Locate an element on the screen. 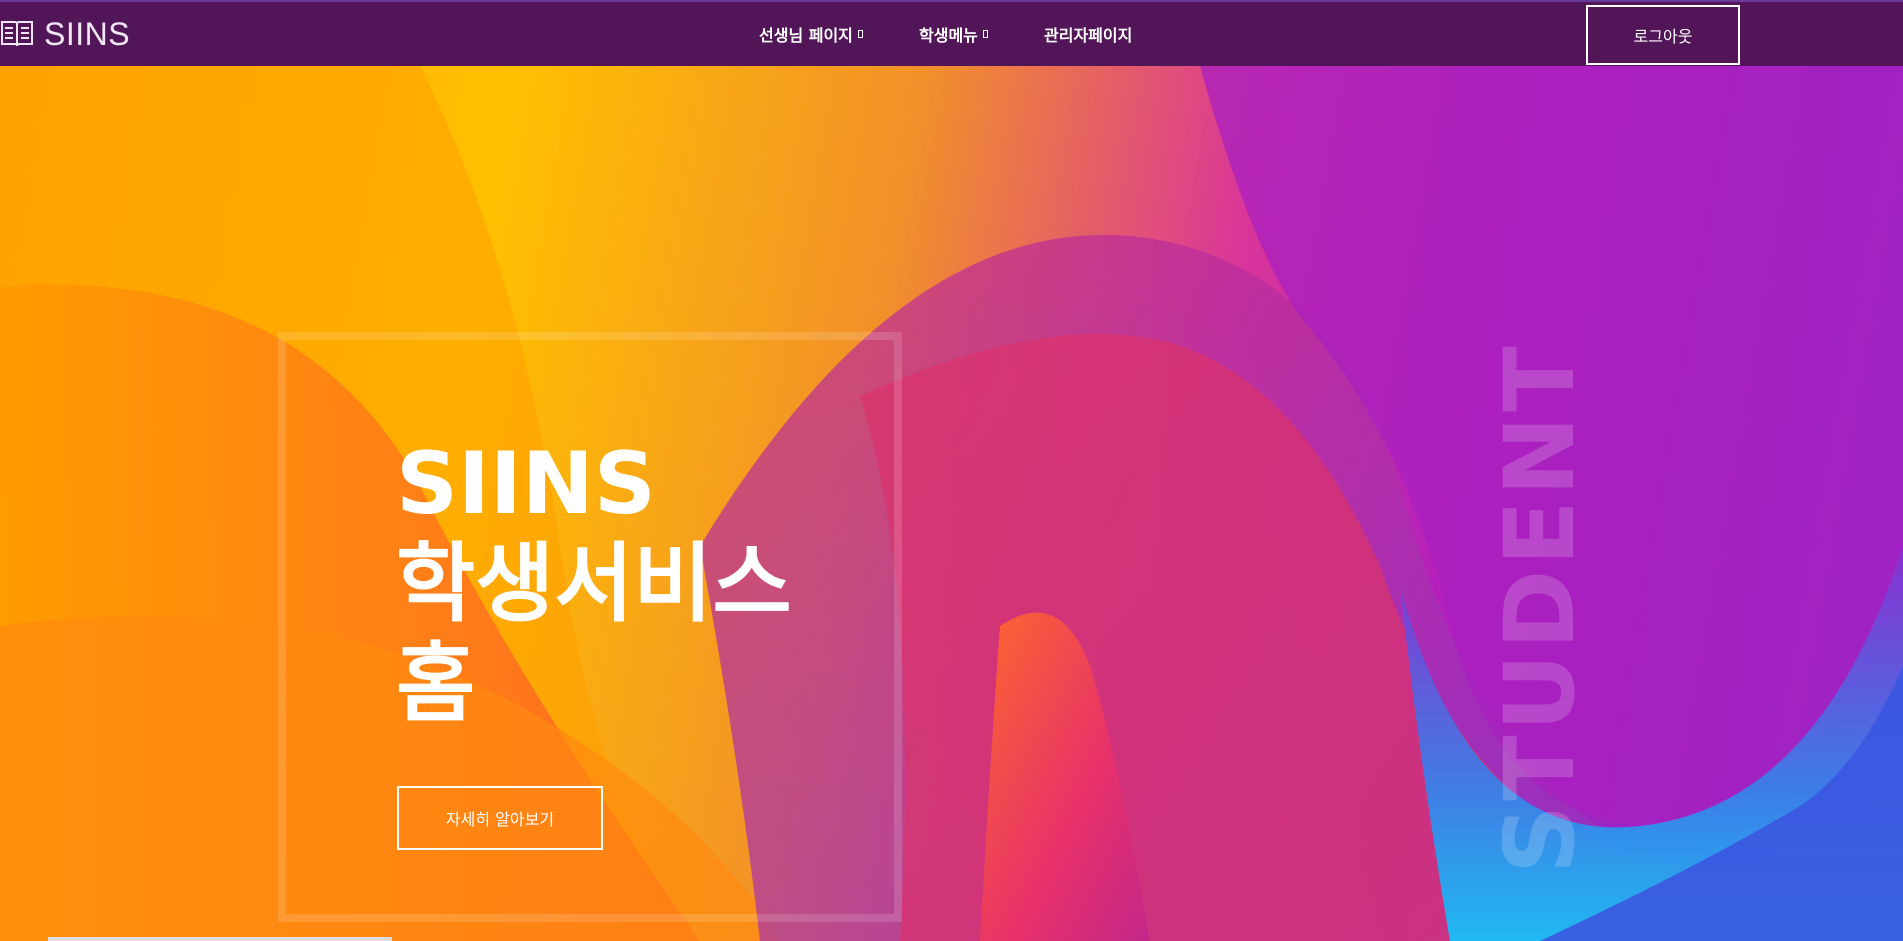  hero-title-line: 홈 is located at coordinates (436, 684).